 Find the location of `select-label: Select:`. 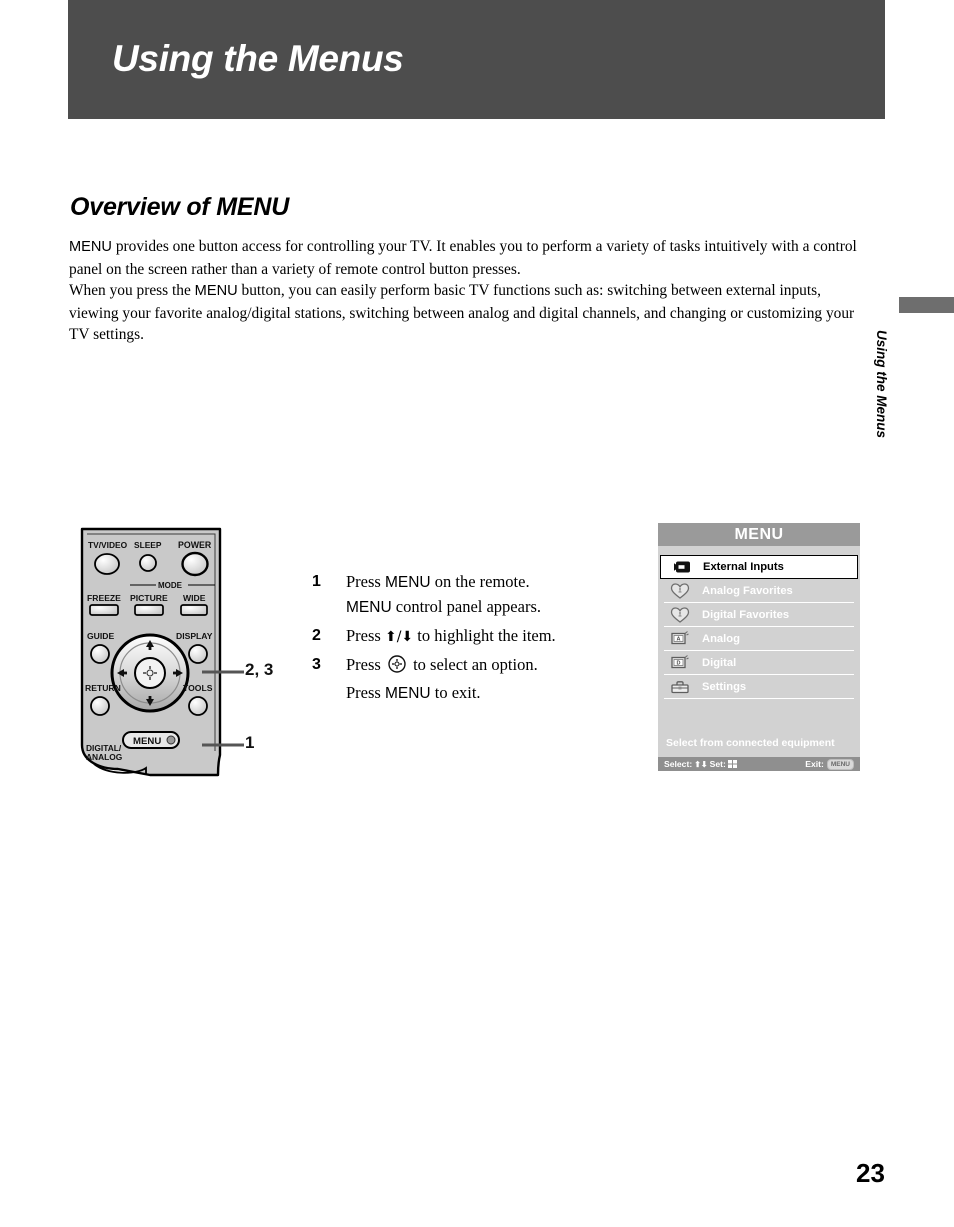

select-label: Select: is located at coordinates (678, 764).